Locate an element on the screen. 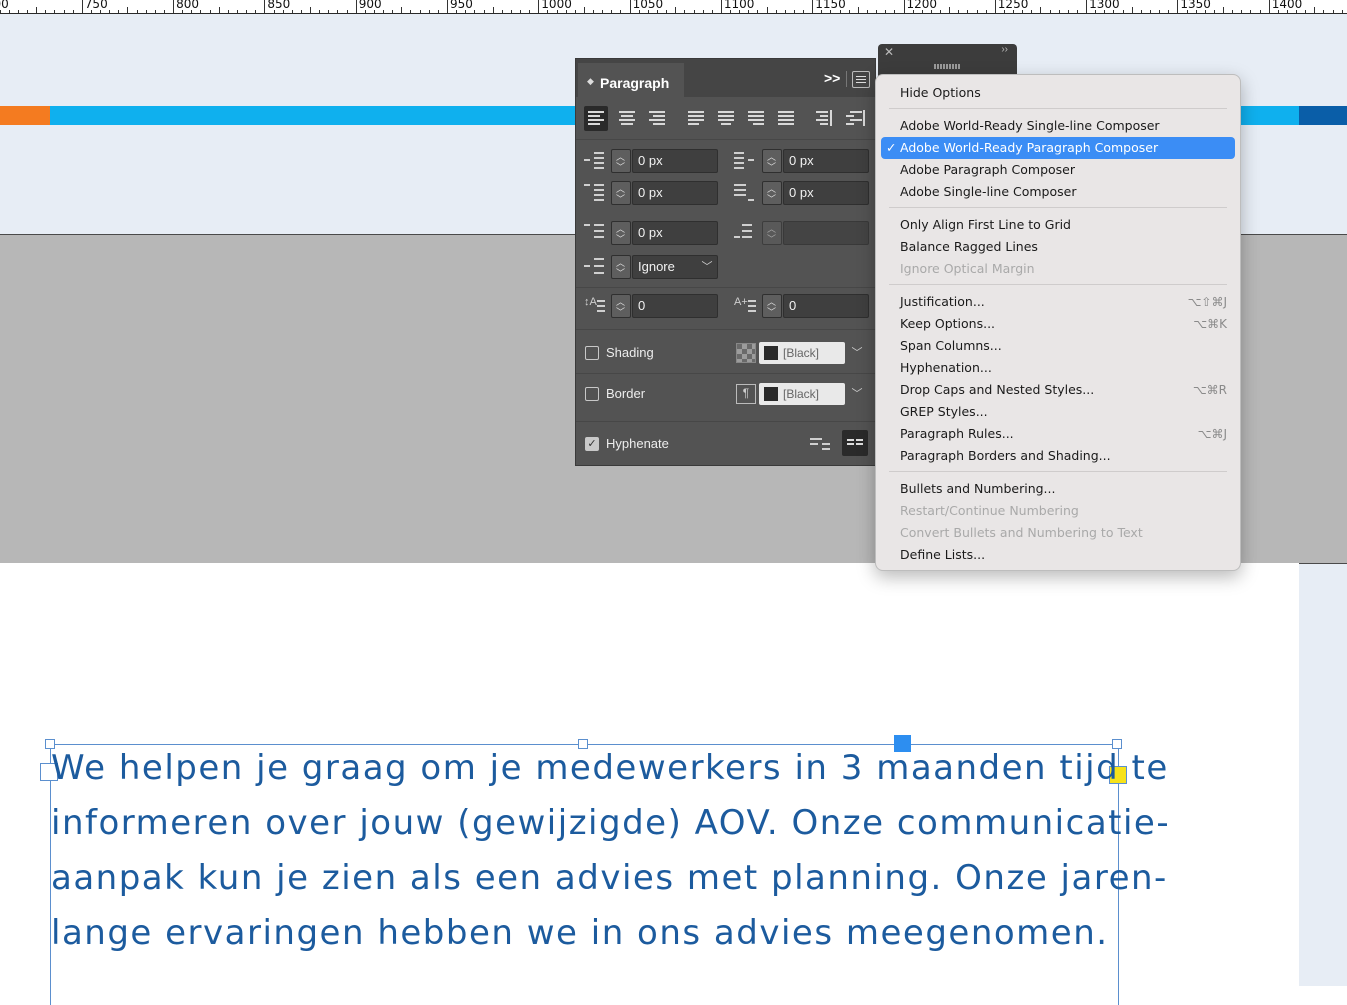 The width and height of the screenshot is (1347, 1005). shading-swatch-select: [Black] is located at coordinates (802, 353).